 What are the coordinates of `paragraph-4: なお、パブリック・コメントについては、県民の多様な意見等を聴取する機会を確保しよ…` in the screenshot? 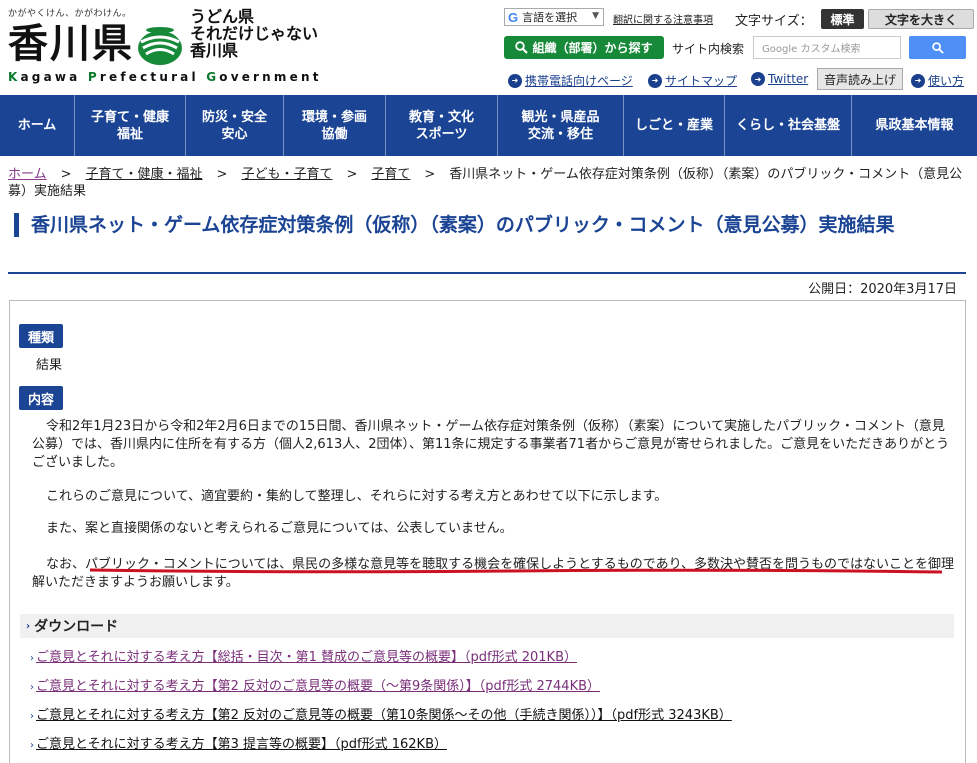 It's located at (493, 573).